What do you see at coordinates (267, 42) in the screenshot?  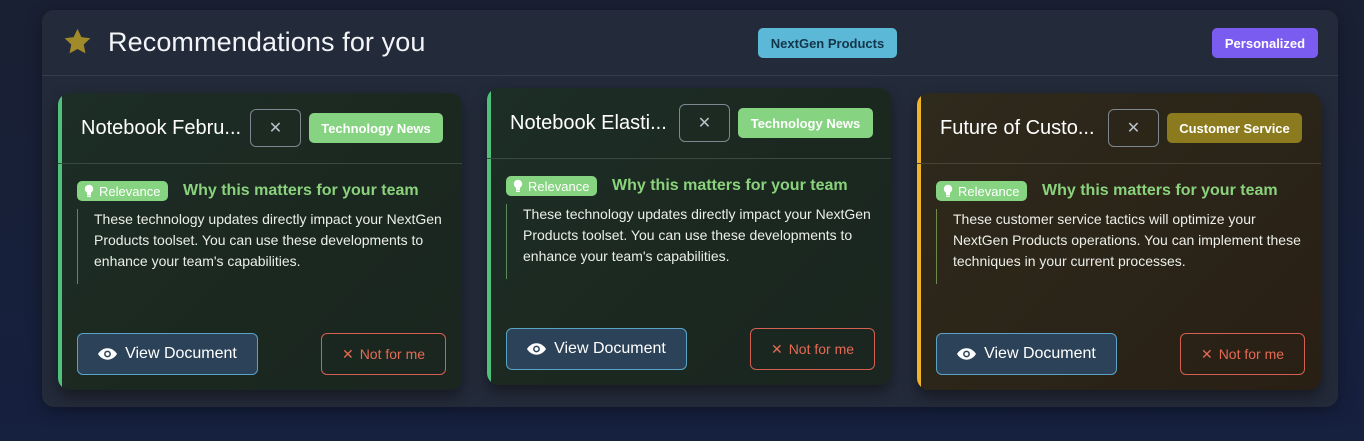 I see `panel-title: Recommendations for you` at bounding box center [267, 42].